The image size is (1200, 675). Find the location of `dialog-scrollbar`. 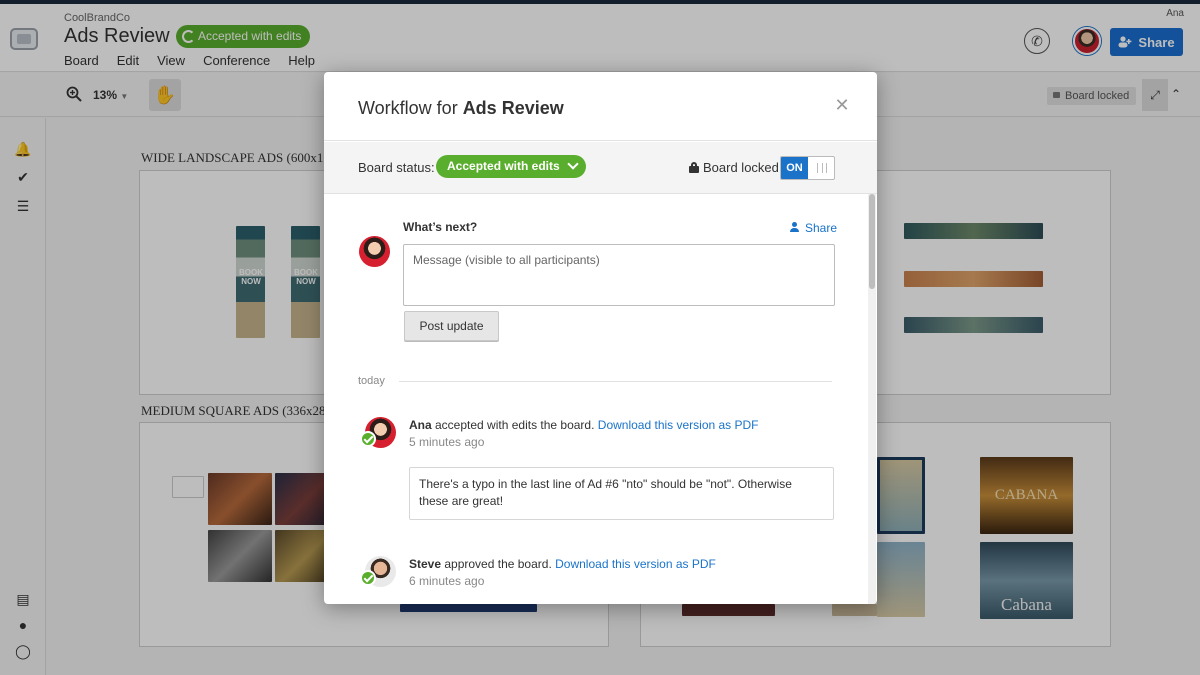

dialog-scrollbar is located at coordinates (872, 399).